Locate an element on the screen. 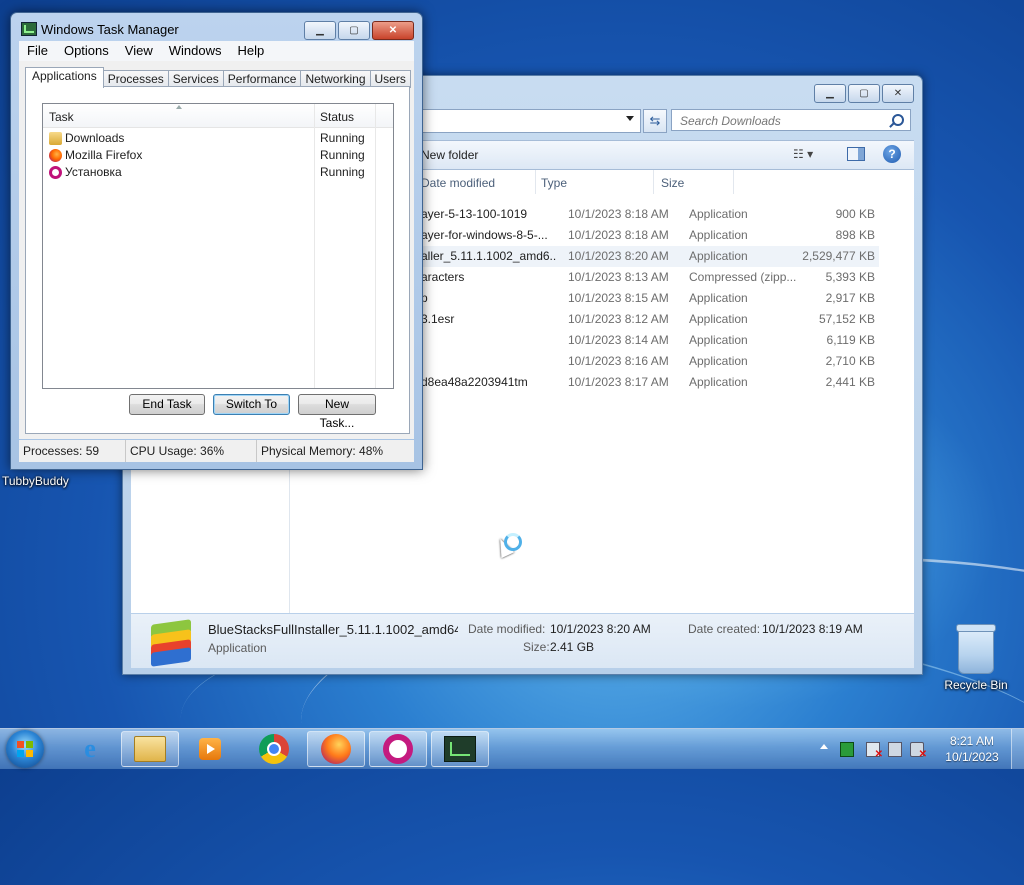 This screenshot has height=885, width=1024. taskbar-windows-explorer is located at coordinates (150, 749).